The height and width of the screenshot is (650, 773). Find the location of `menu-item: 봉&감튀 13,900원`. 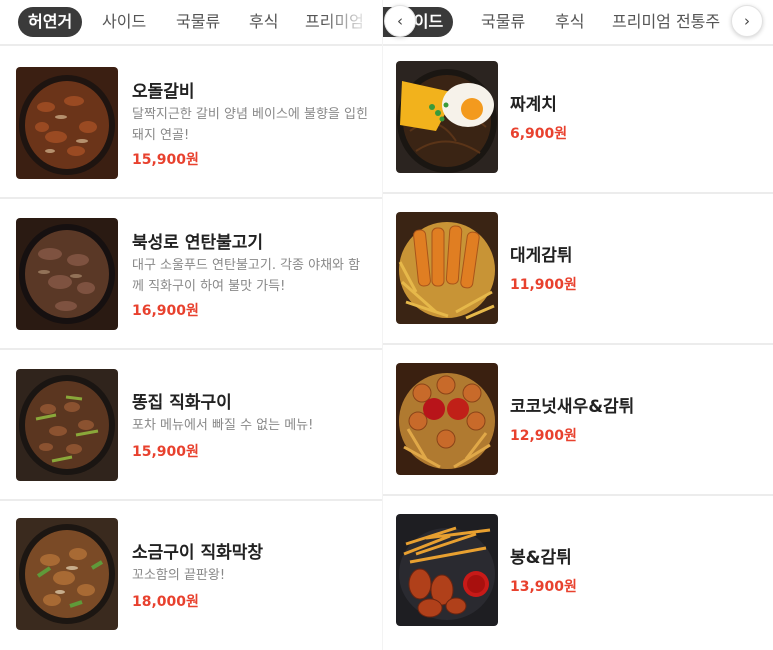

menu-item: 봉&감튀 13,900원 is located at coordinates (578, 571).